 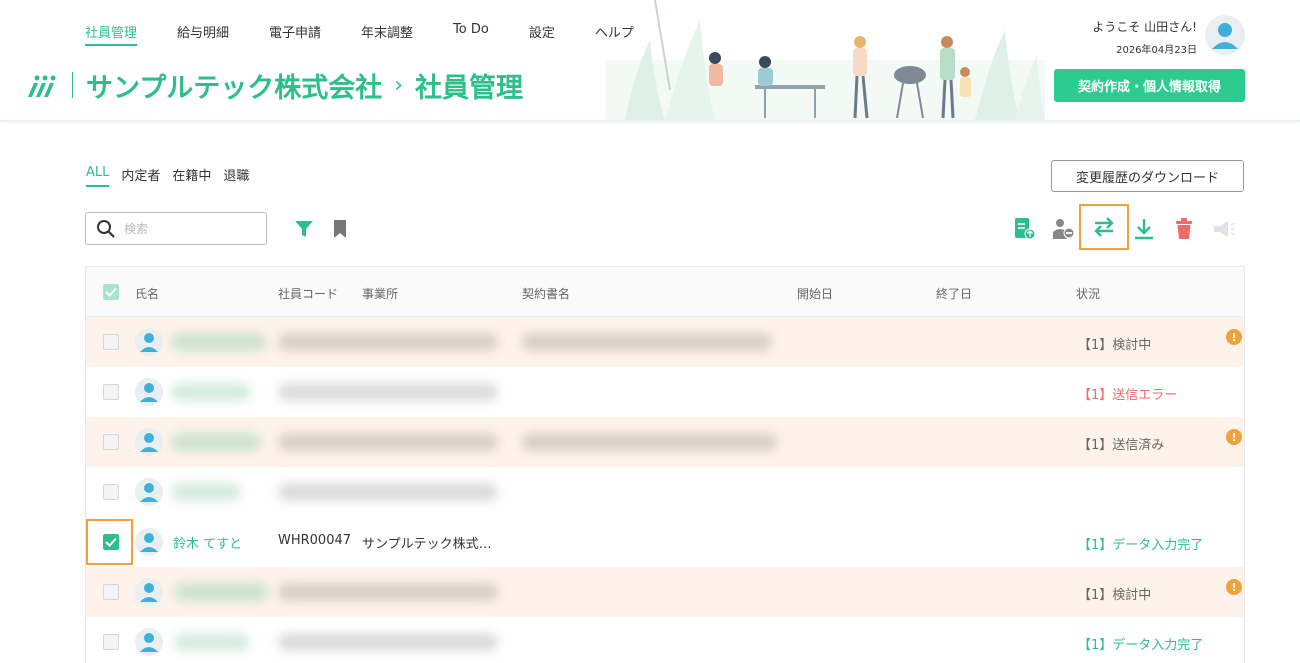 What do you see at coordinates (1147, 176) in the screenshot?
I see `download-history-button: 変更履歴のダウンロード` at bounding box center [1147, 176].